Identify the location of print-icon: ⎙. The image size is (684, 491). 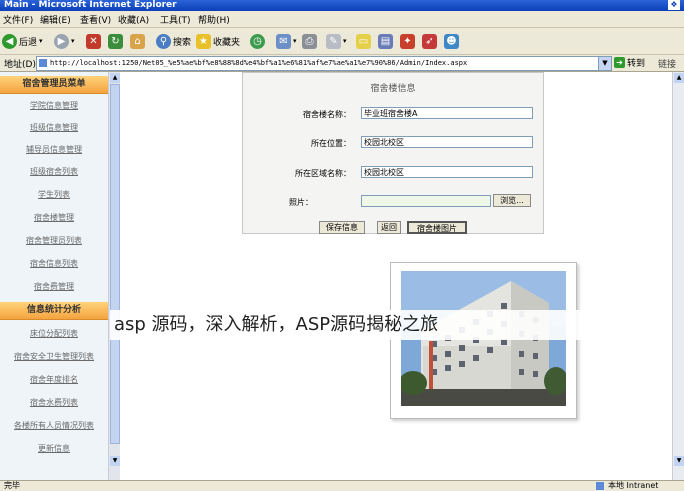
(309, 41).